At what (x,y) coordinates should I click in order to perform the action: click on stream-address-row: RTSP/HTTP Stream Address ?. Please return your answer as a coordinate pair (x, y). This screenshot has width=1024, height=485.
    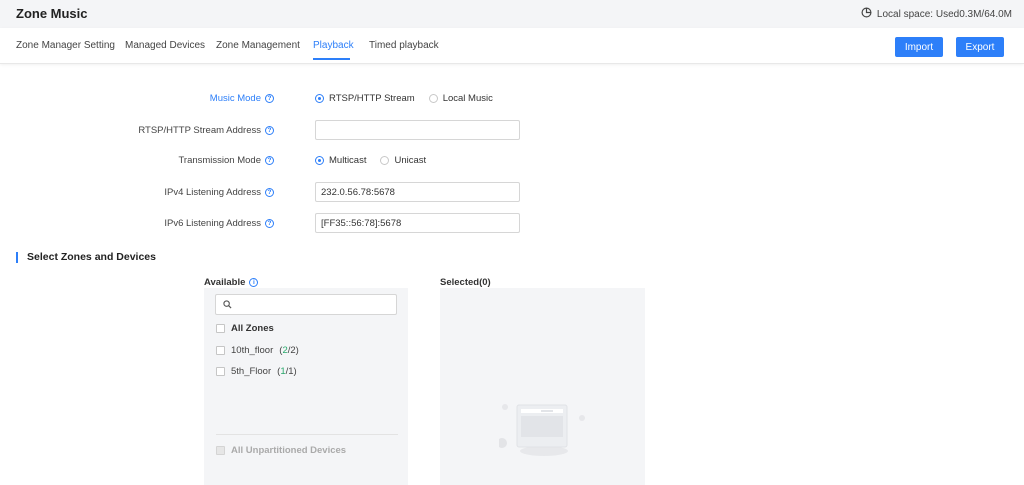
    Looking at the image, I should click on (512, 131).